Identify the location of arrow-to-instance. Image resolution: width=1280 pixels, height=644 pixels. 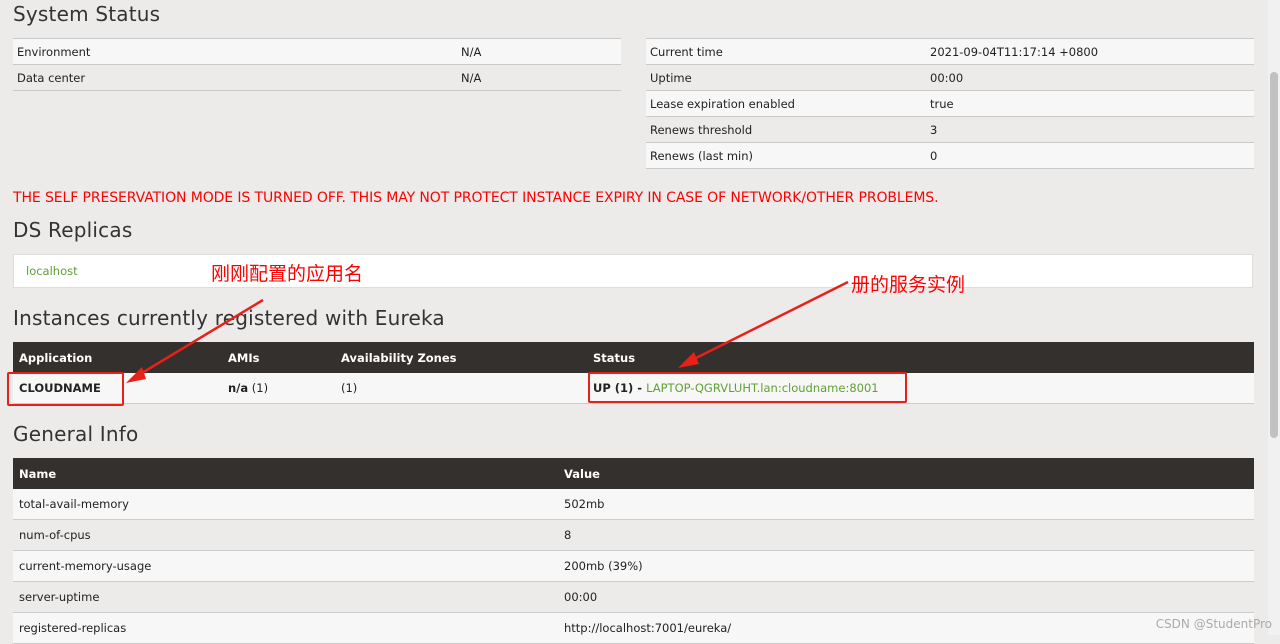
(763, 324).